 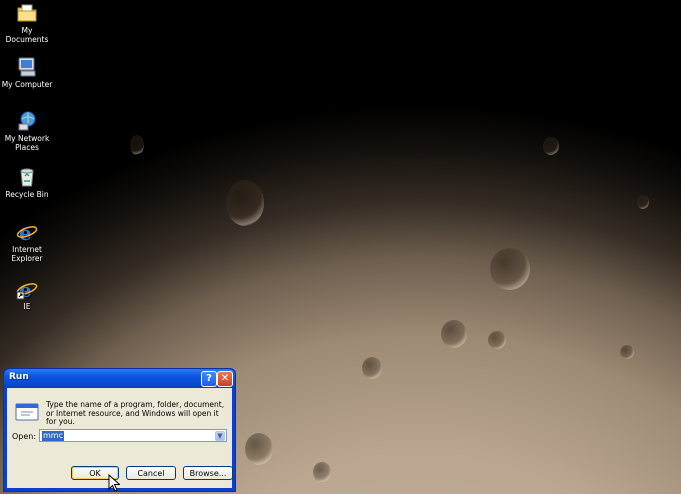 I want to click on open-input-value: mmc, so click(x=53, y=436).